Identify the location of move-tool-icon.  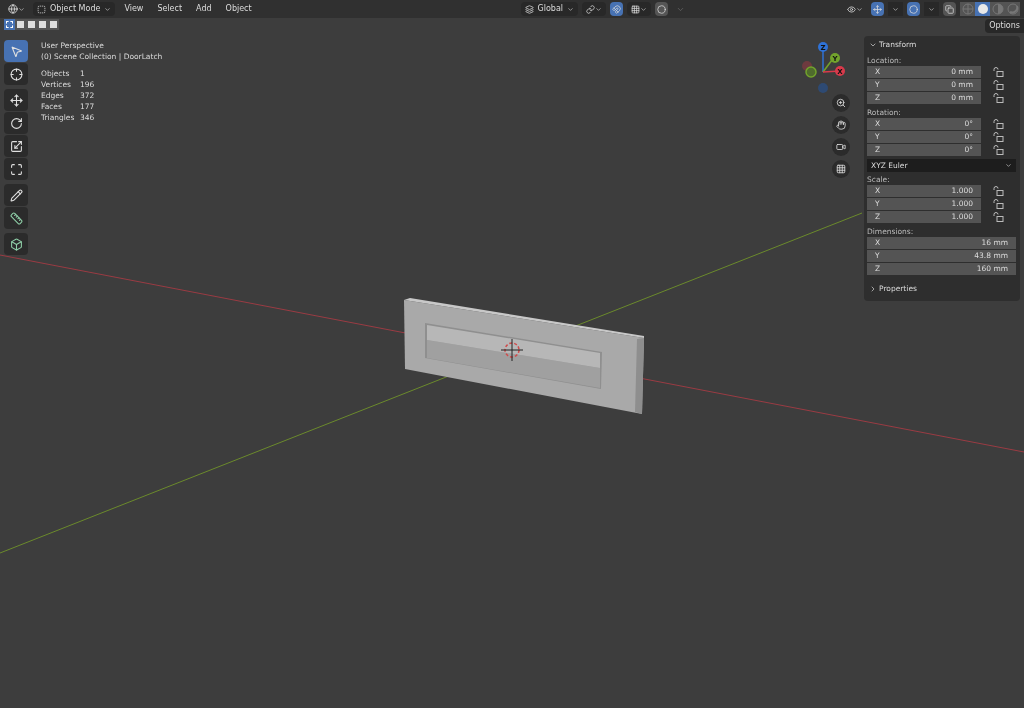
(16, 100).